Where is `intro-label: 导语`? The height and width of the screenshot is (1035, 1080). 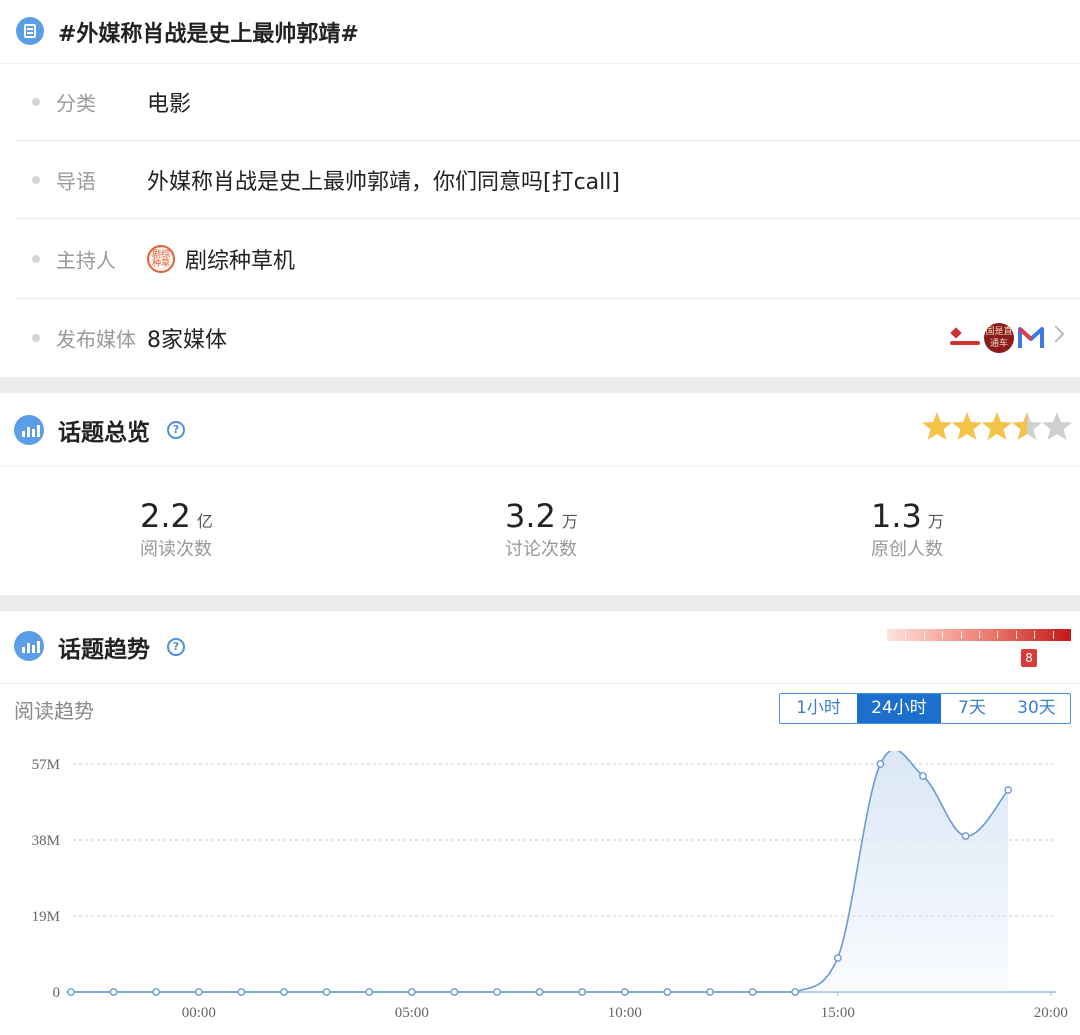
intro-label: 导语 is located at coordinates (76, 181).